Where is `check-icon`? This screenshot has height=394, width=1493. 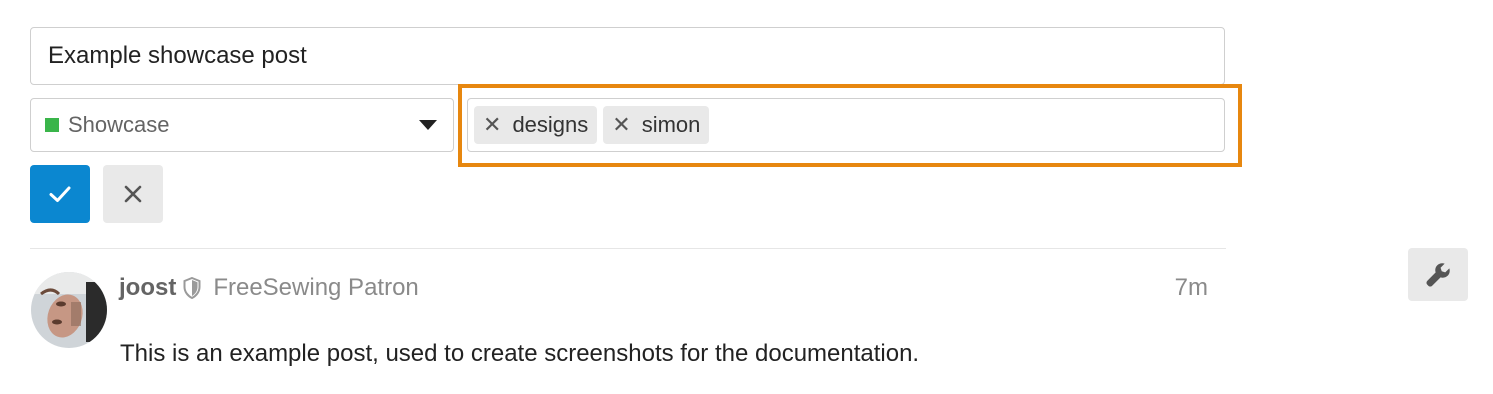
check-icon is located at coordinates (60, 194).